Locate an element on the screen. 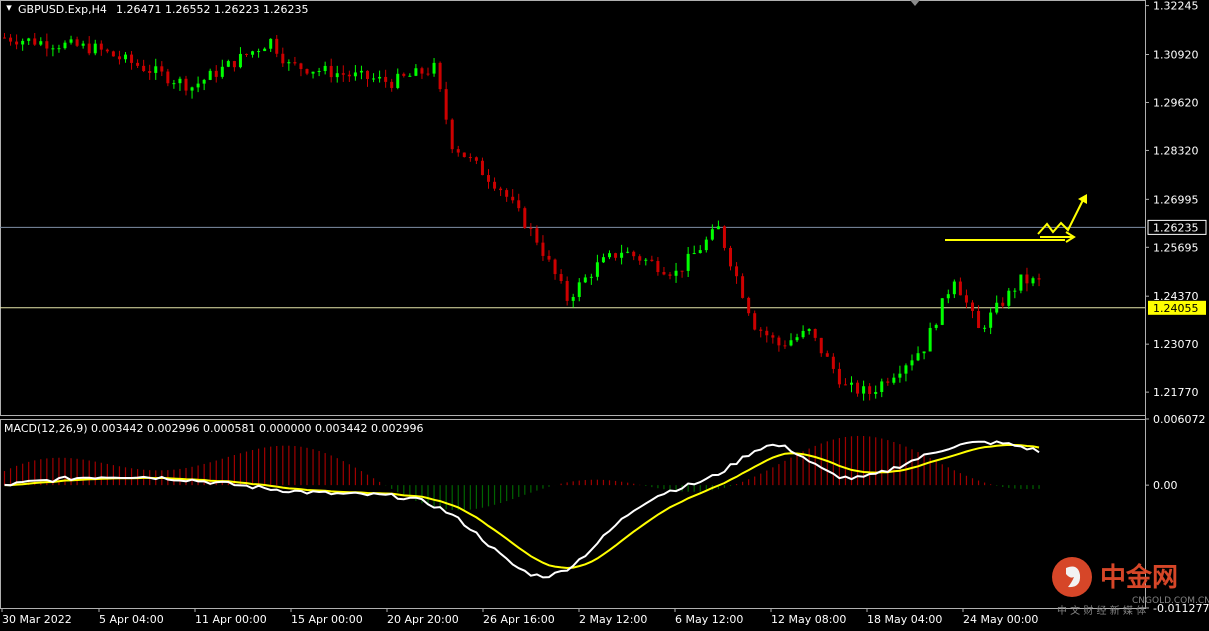 This screenshot has width=1209, height=631. watermark-domain: CNGOLD.COM.CN is located at coordinates (1170, 601).